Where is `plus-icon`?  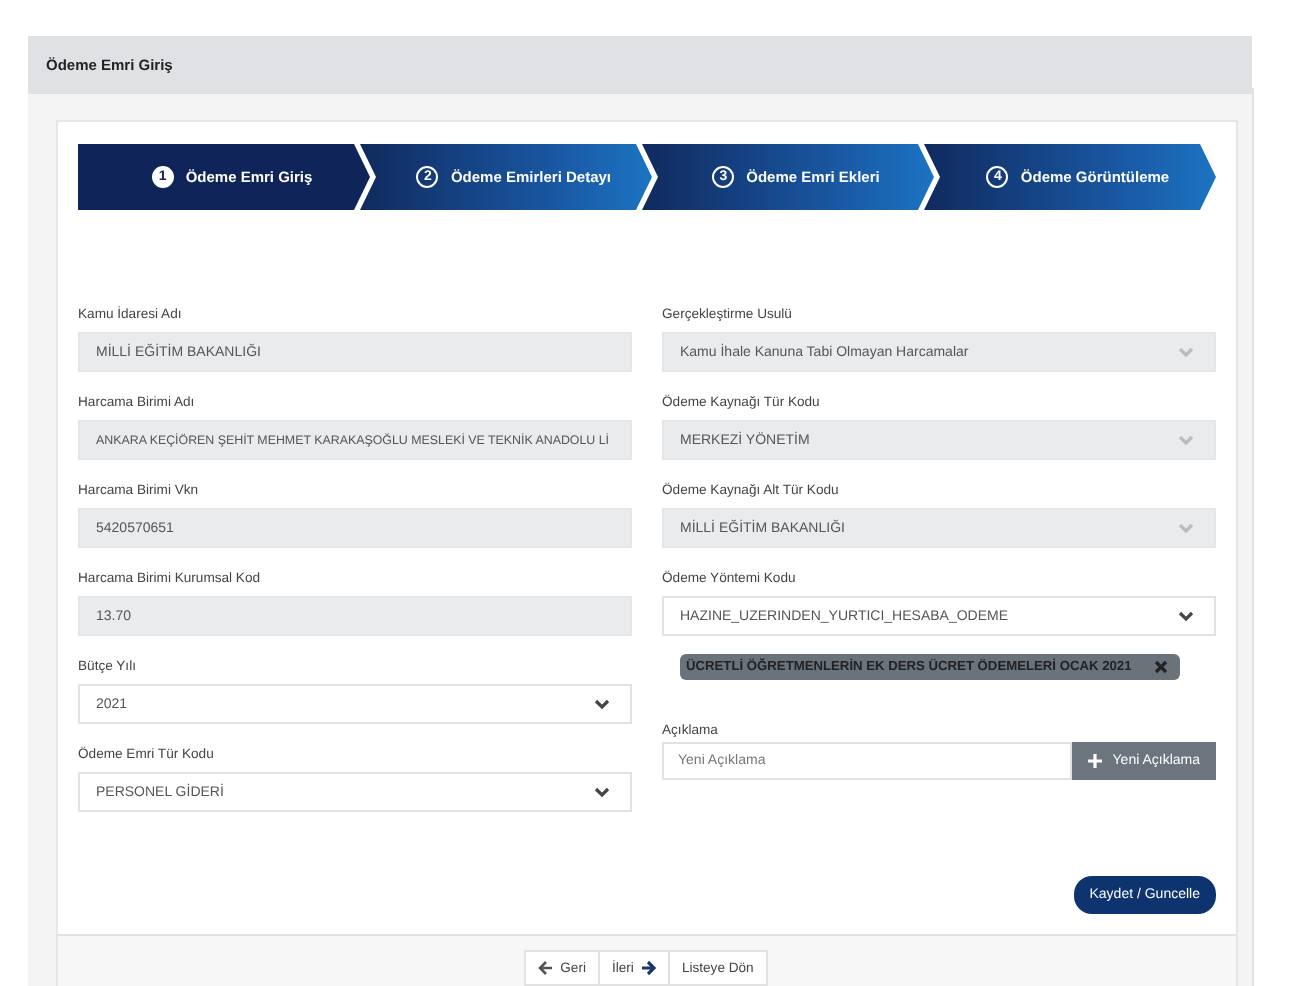 plus-icon is located at coordinates (1095, 761).